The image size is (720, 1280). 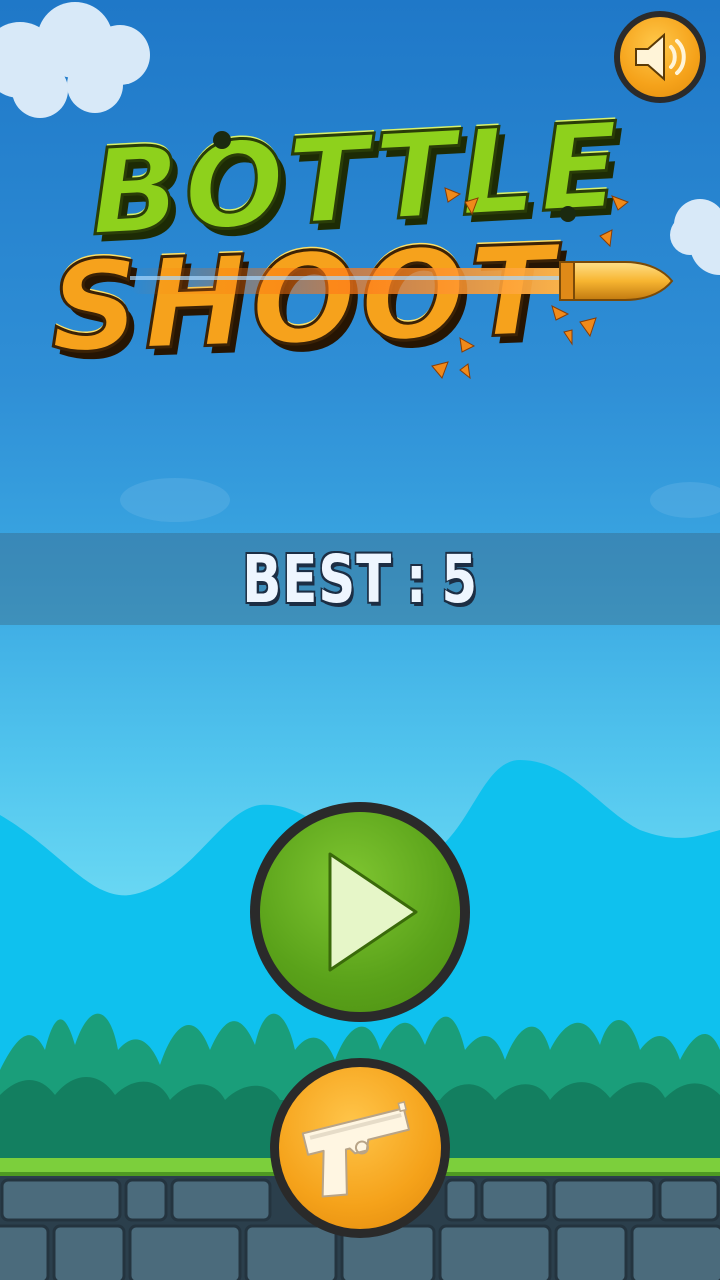 I want to click on play-icon, so click(x=373, y=912).